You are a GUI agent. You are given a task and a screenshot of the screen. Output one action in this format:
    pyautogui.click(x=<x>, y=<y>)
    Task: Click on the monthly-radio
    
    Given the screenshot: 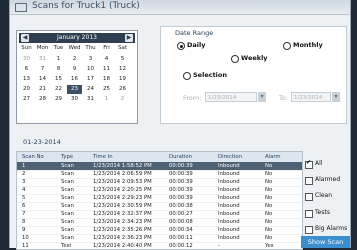 What is the action you would take?
    pyautogui.click(x=287, y=46)
    